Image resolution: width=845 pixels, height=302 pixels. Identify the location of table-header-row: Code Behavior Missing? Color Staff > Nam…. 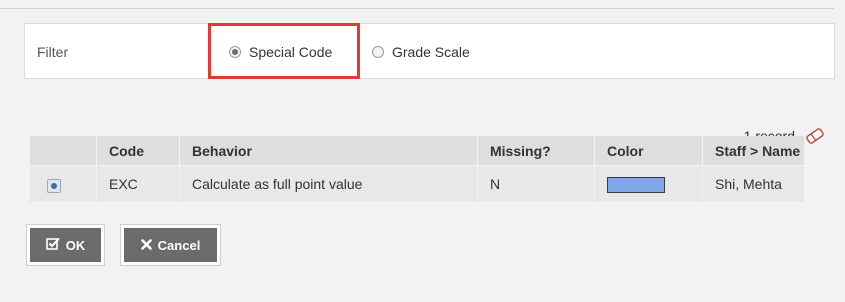
(417, 151).